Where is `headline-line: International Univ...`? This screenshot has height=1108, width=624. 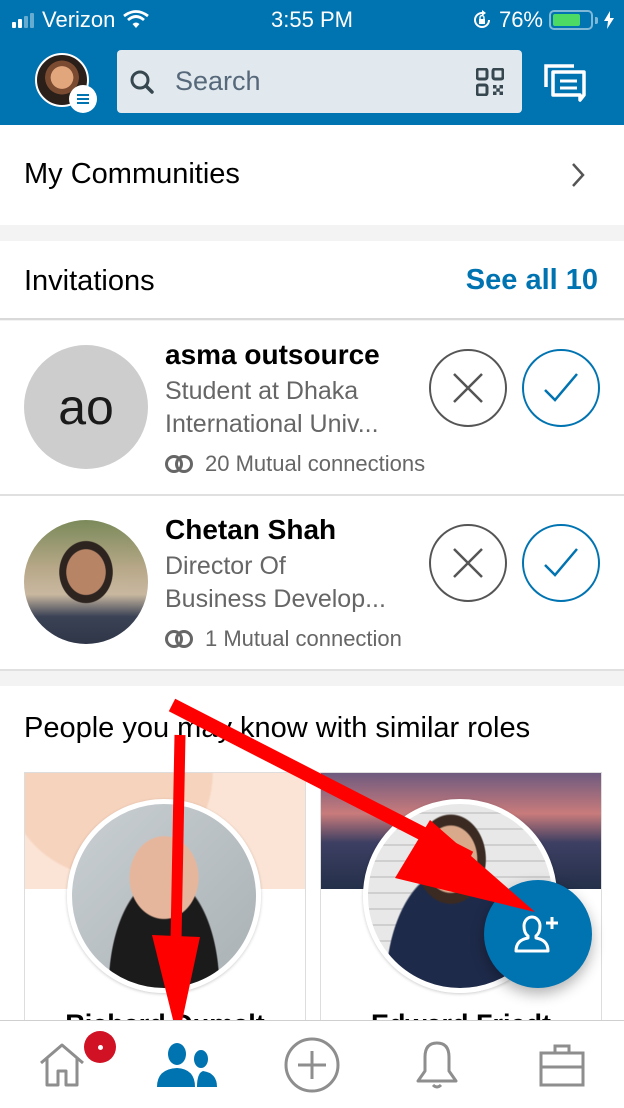
headline-line: International Univ... is located at coordinates (272, 424).